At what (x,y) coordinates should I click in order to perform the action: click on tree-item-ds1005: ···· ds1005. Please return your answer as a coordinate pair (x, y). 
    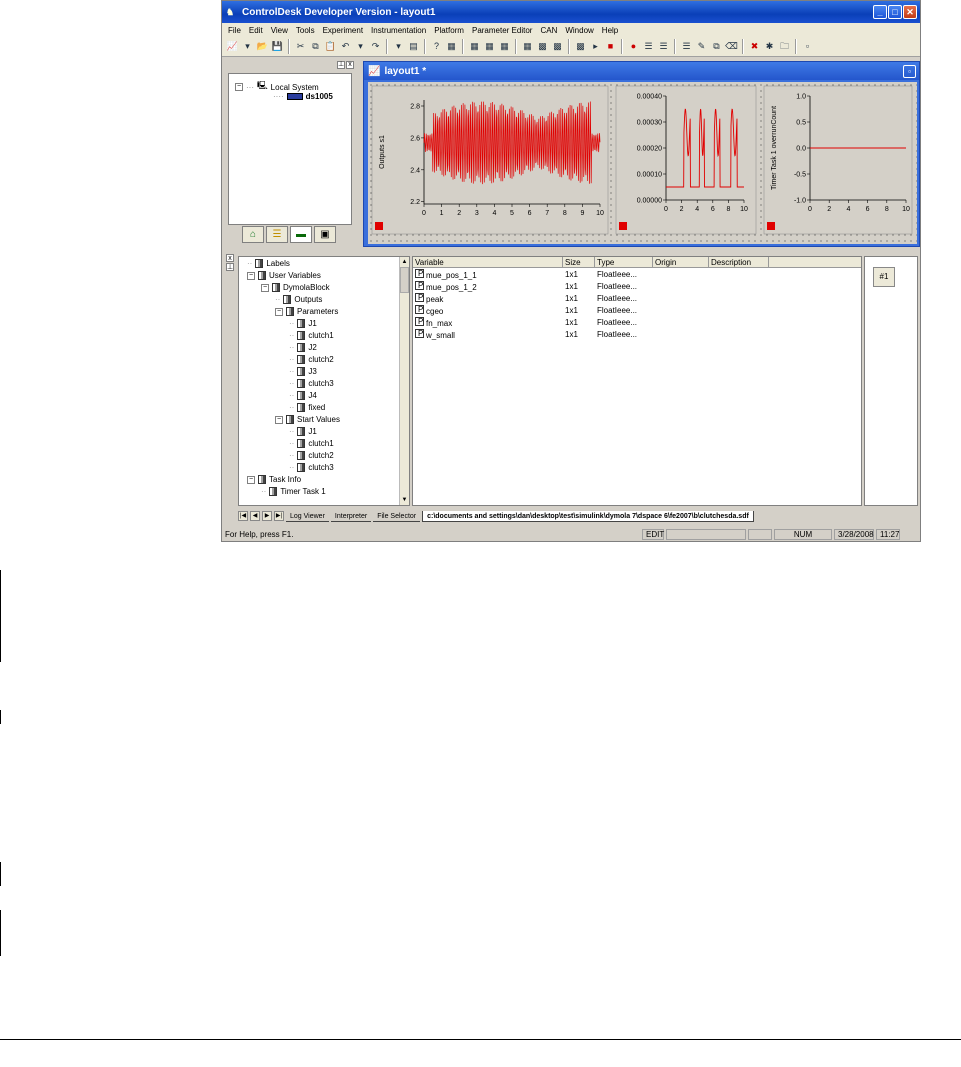
    Looking at the image, I should click on (303, 96).